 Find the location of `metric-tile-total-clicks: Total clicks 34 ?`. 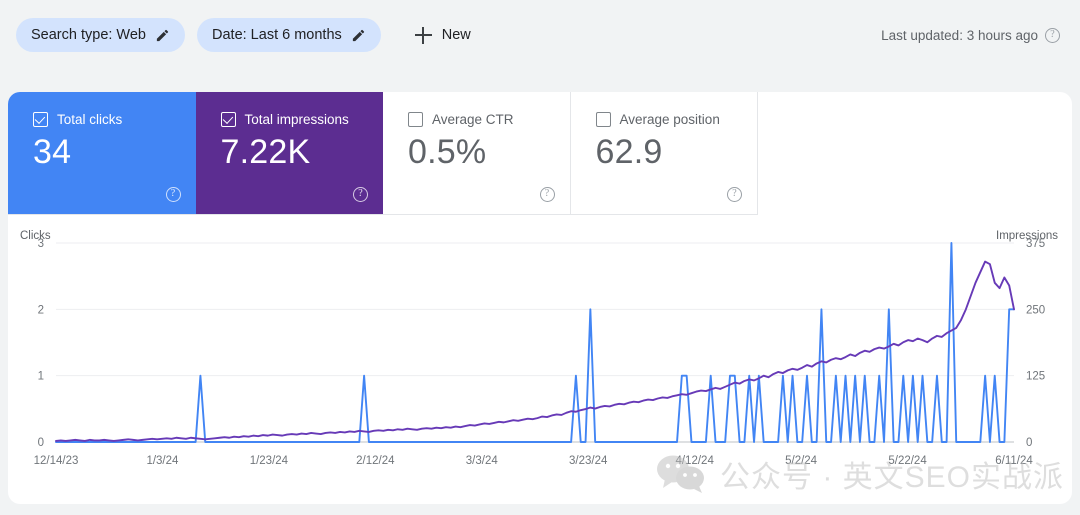

metric-tile-total-clicks: Total clicks 34 ? is located at coordinates (102, 153).